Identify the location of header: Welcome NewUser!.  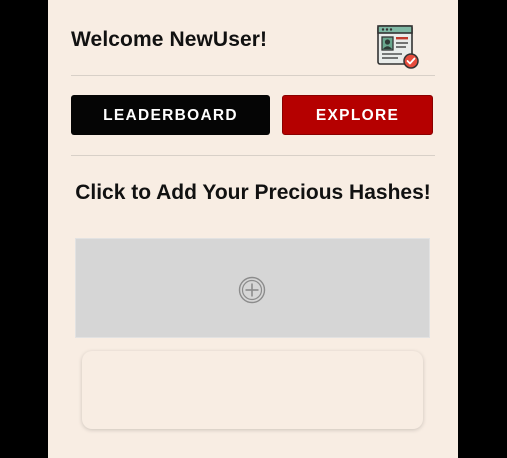
(253, 47).